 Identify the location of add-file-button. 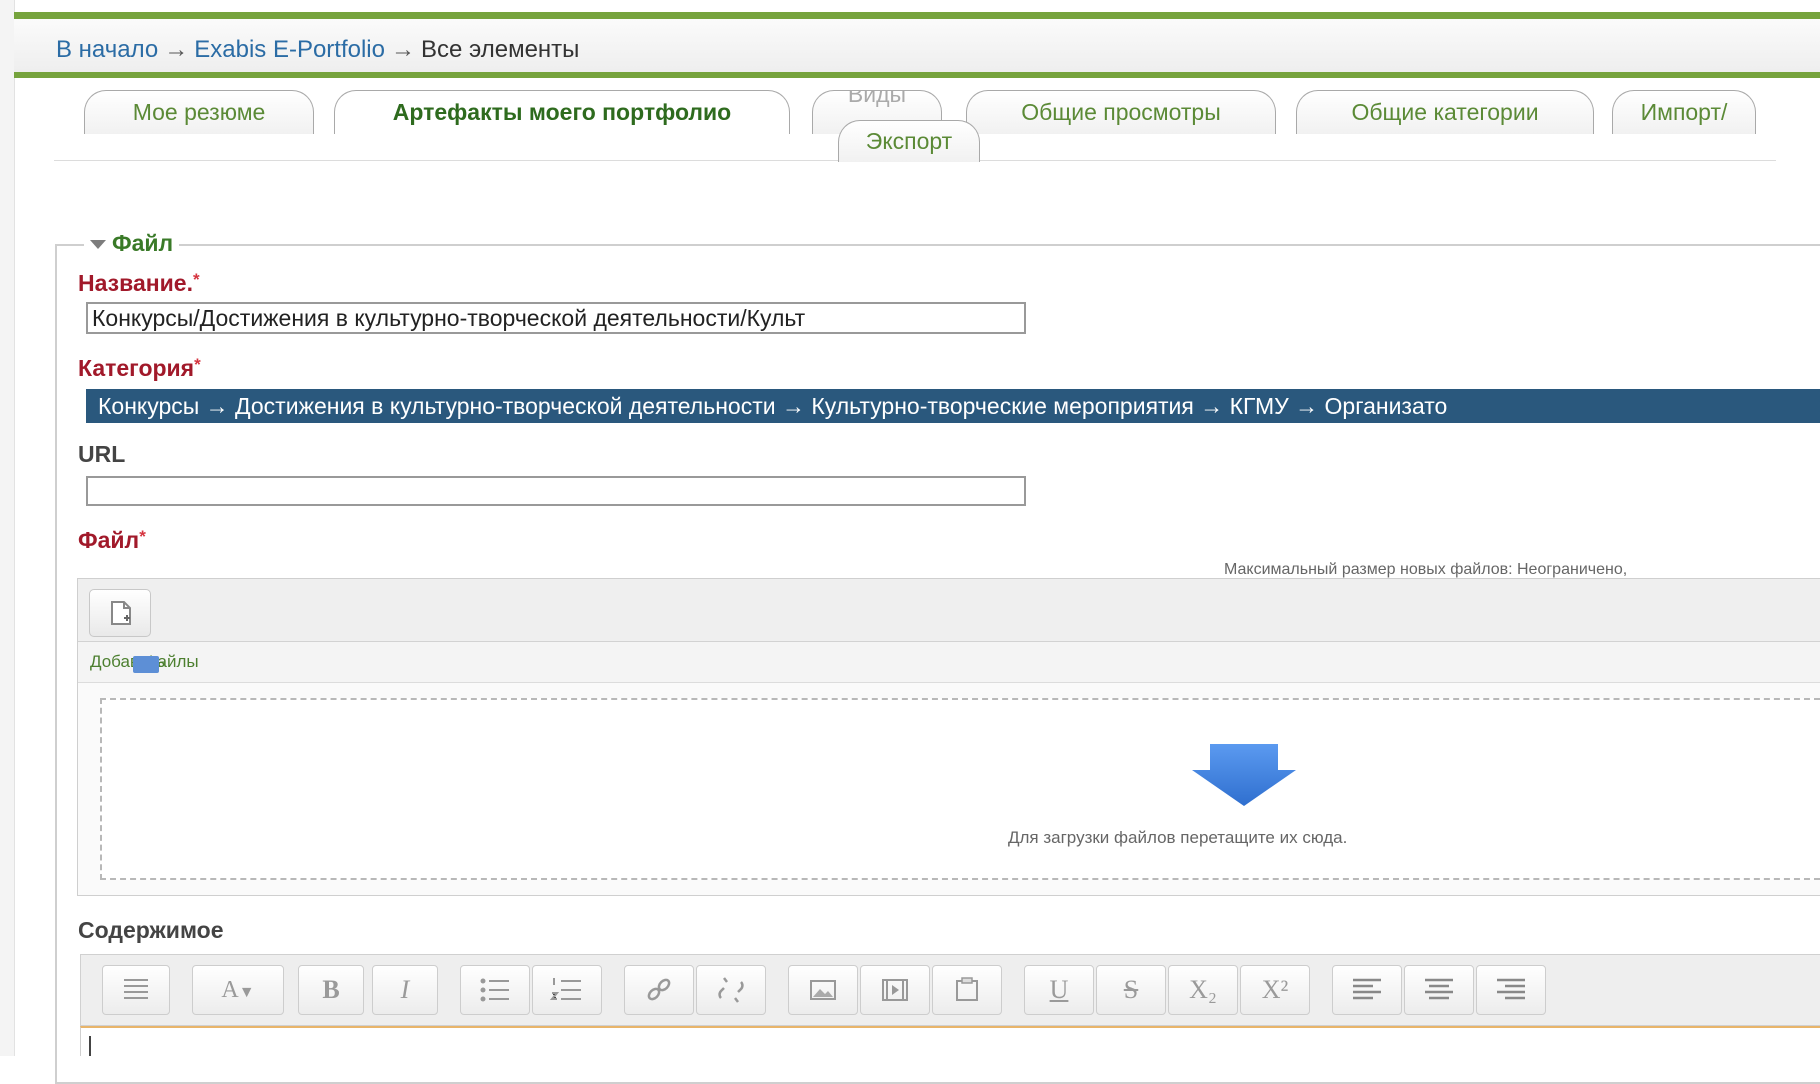
(120, 613).